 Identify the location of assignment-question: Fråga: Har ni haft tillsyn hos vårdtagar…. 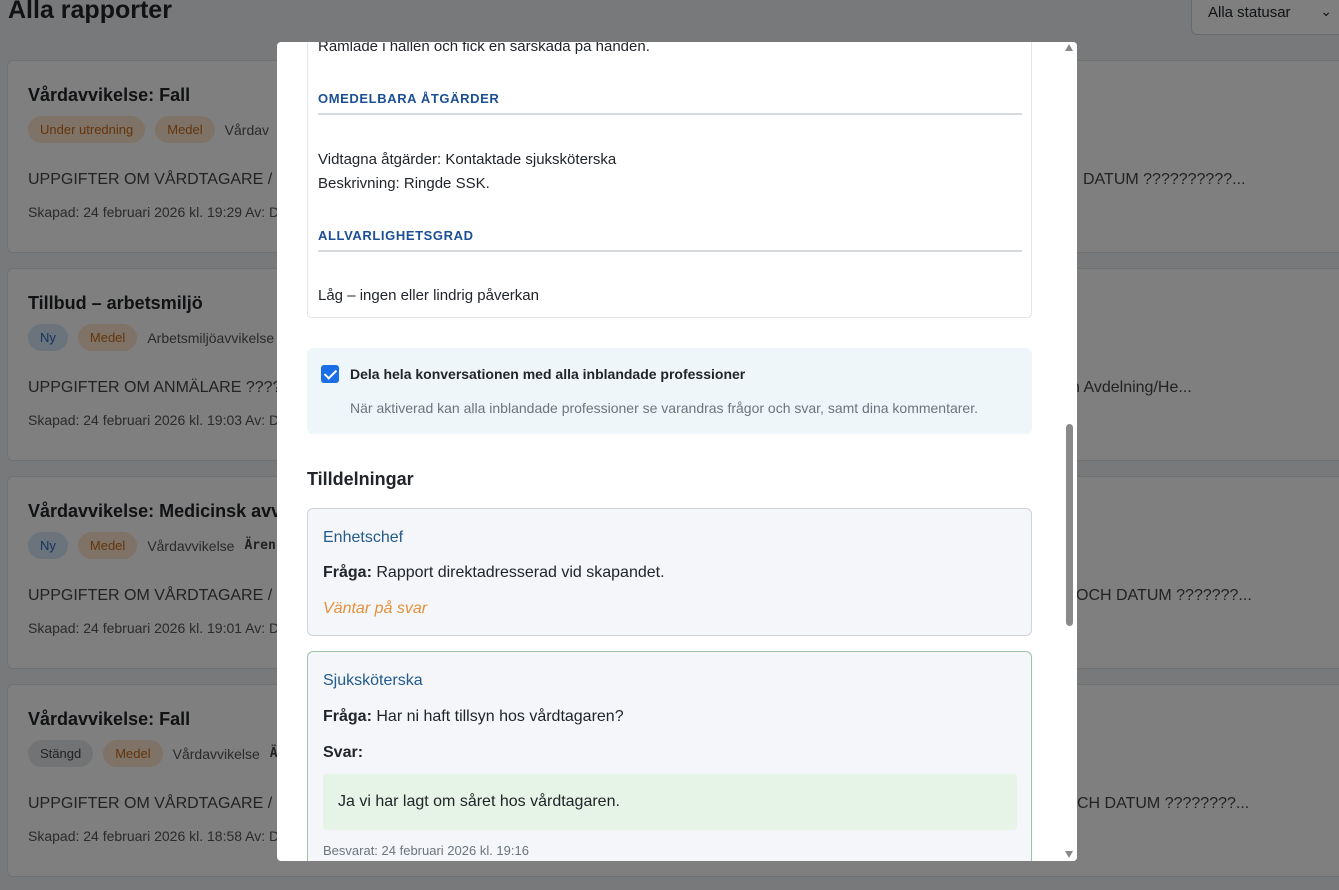
(473, 717).